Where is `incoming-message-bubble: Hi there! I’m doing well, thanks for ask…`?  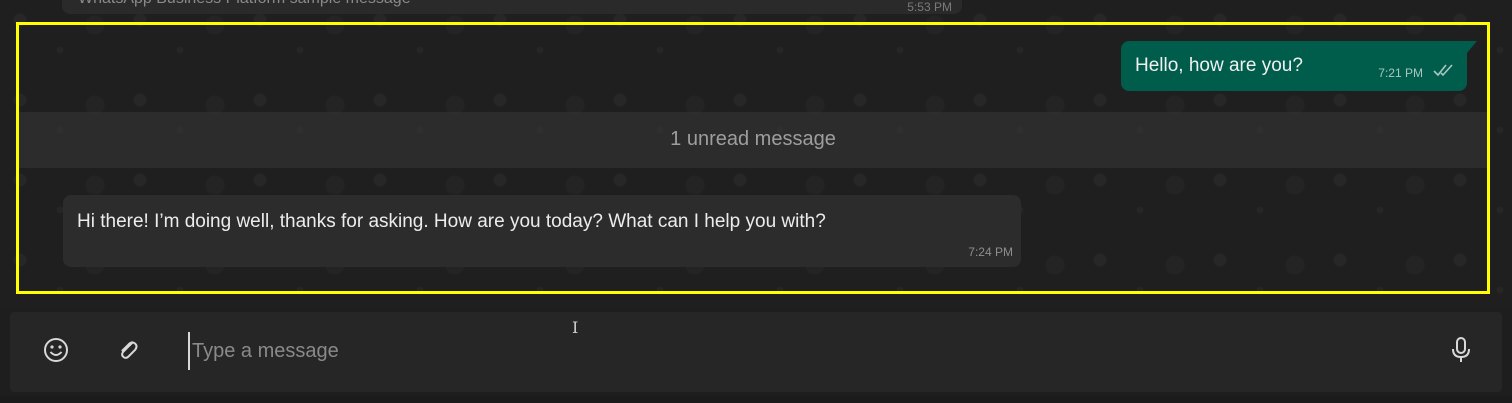 incoming-message-bubble: Hi there! I’m doing well, thanks for ask… is located at coordinates (542, 231).